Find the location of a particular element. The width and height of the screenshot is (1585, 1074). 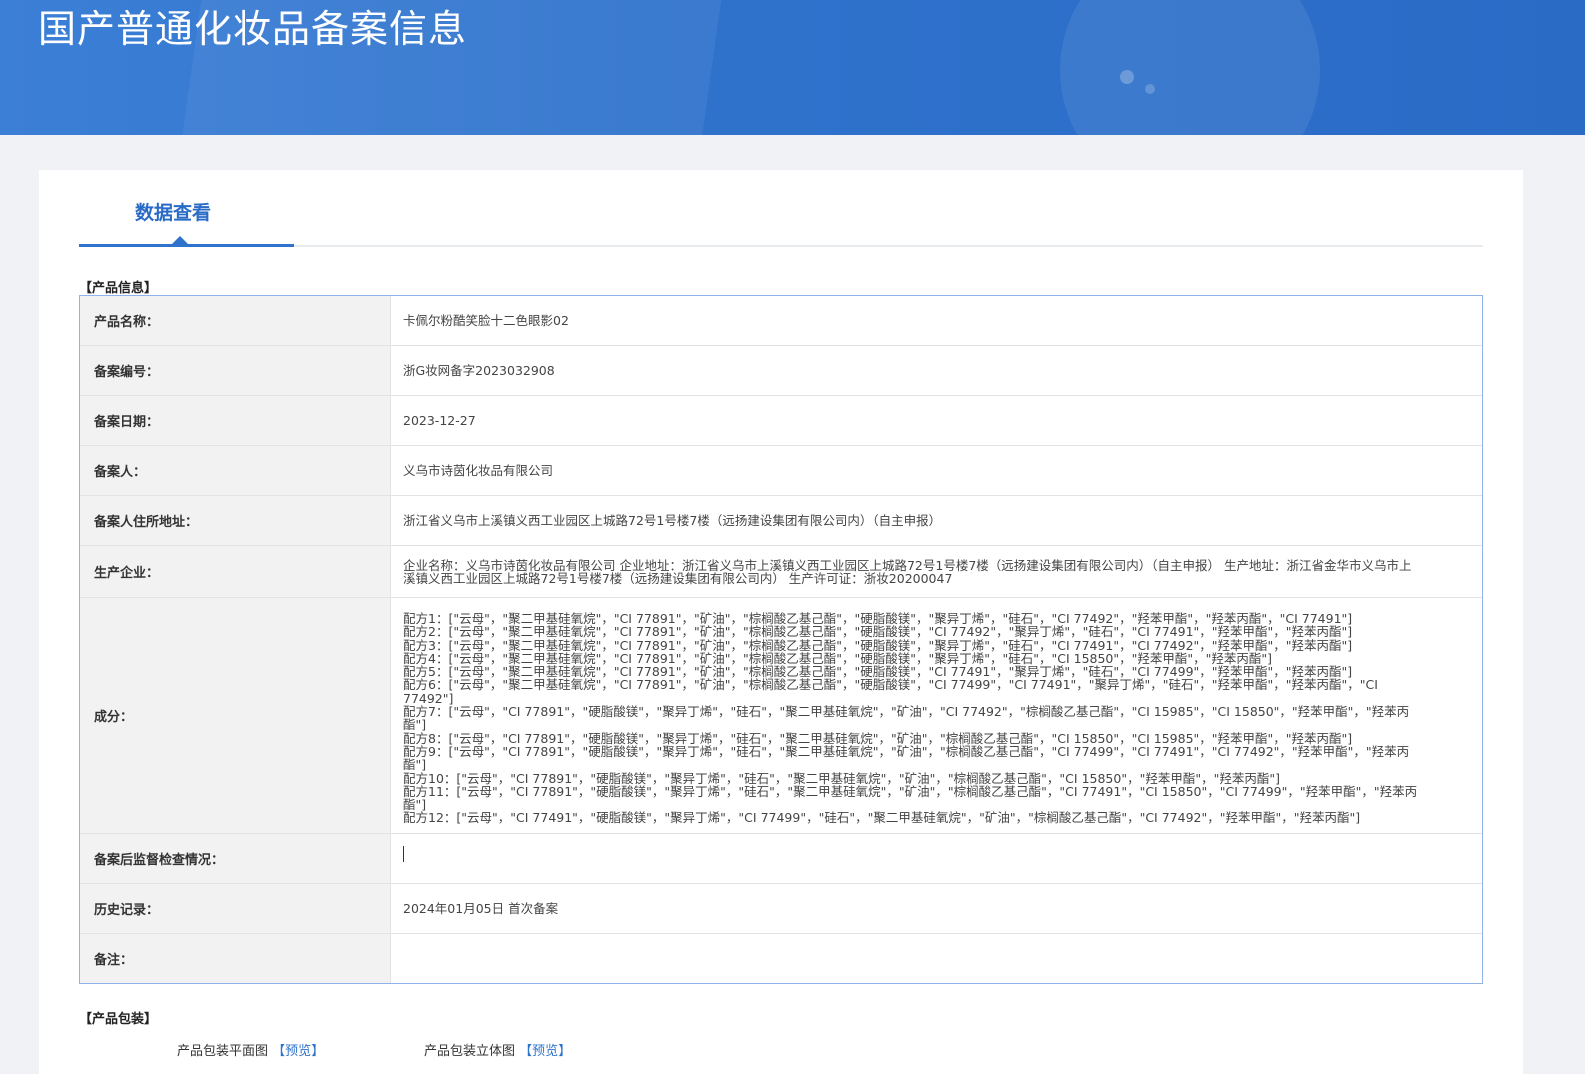

row-label: 产品名称： is located at coordinates (235, 320).